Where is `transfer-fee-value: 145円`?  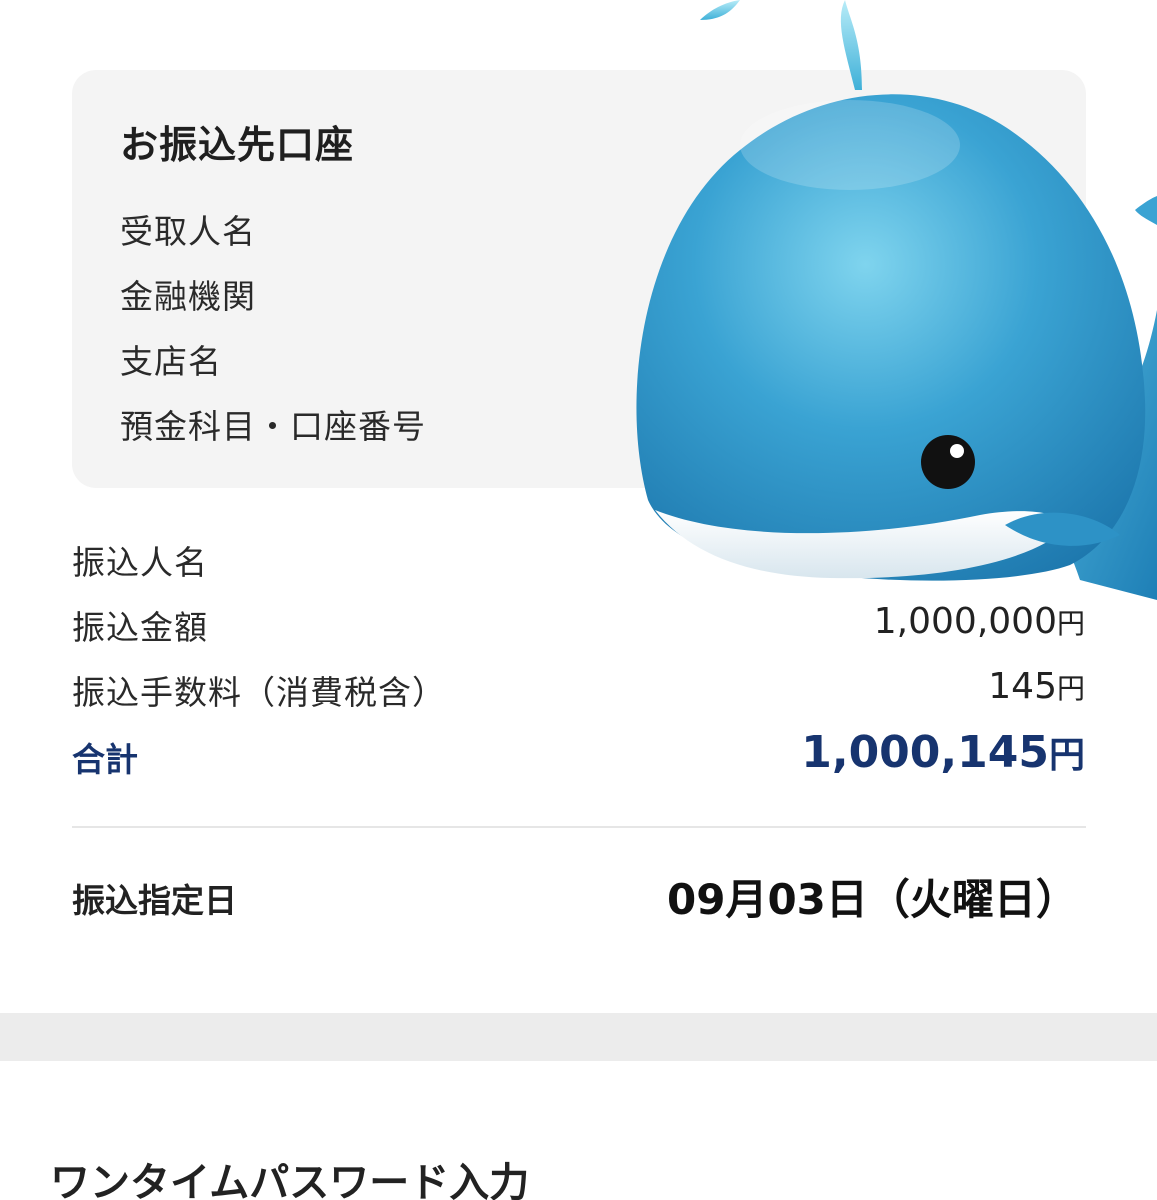
transfer-fee-value: 145円 is located at coordinates (1036, 686).